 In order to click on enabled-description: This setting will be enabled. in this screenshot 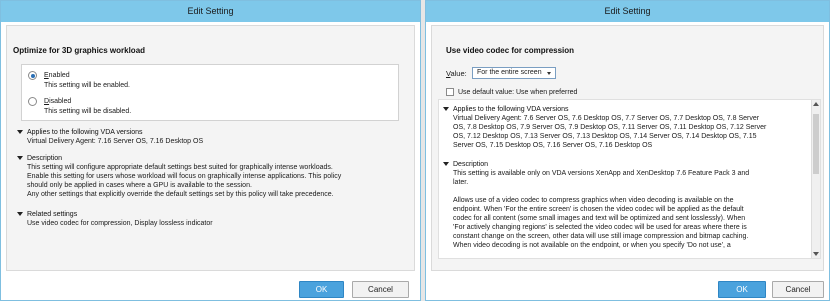, I will do `click(87, 85)`.